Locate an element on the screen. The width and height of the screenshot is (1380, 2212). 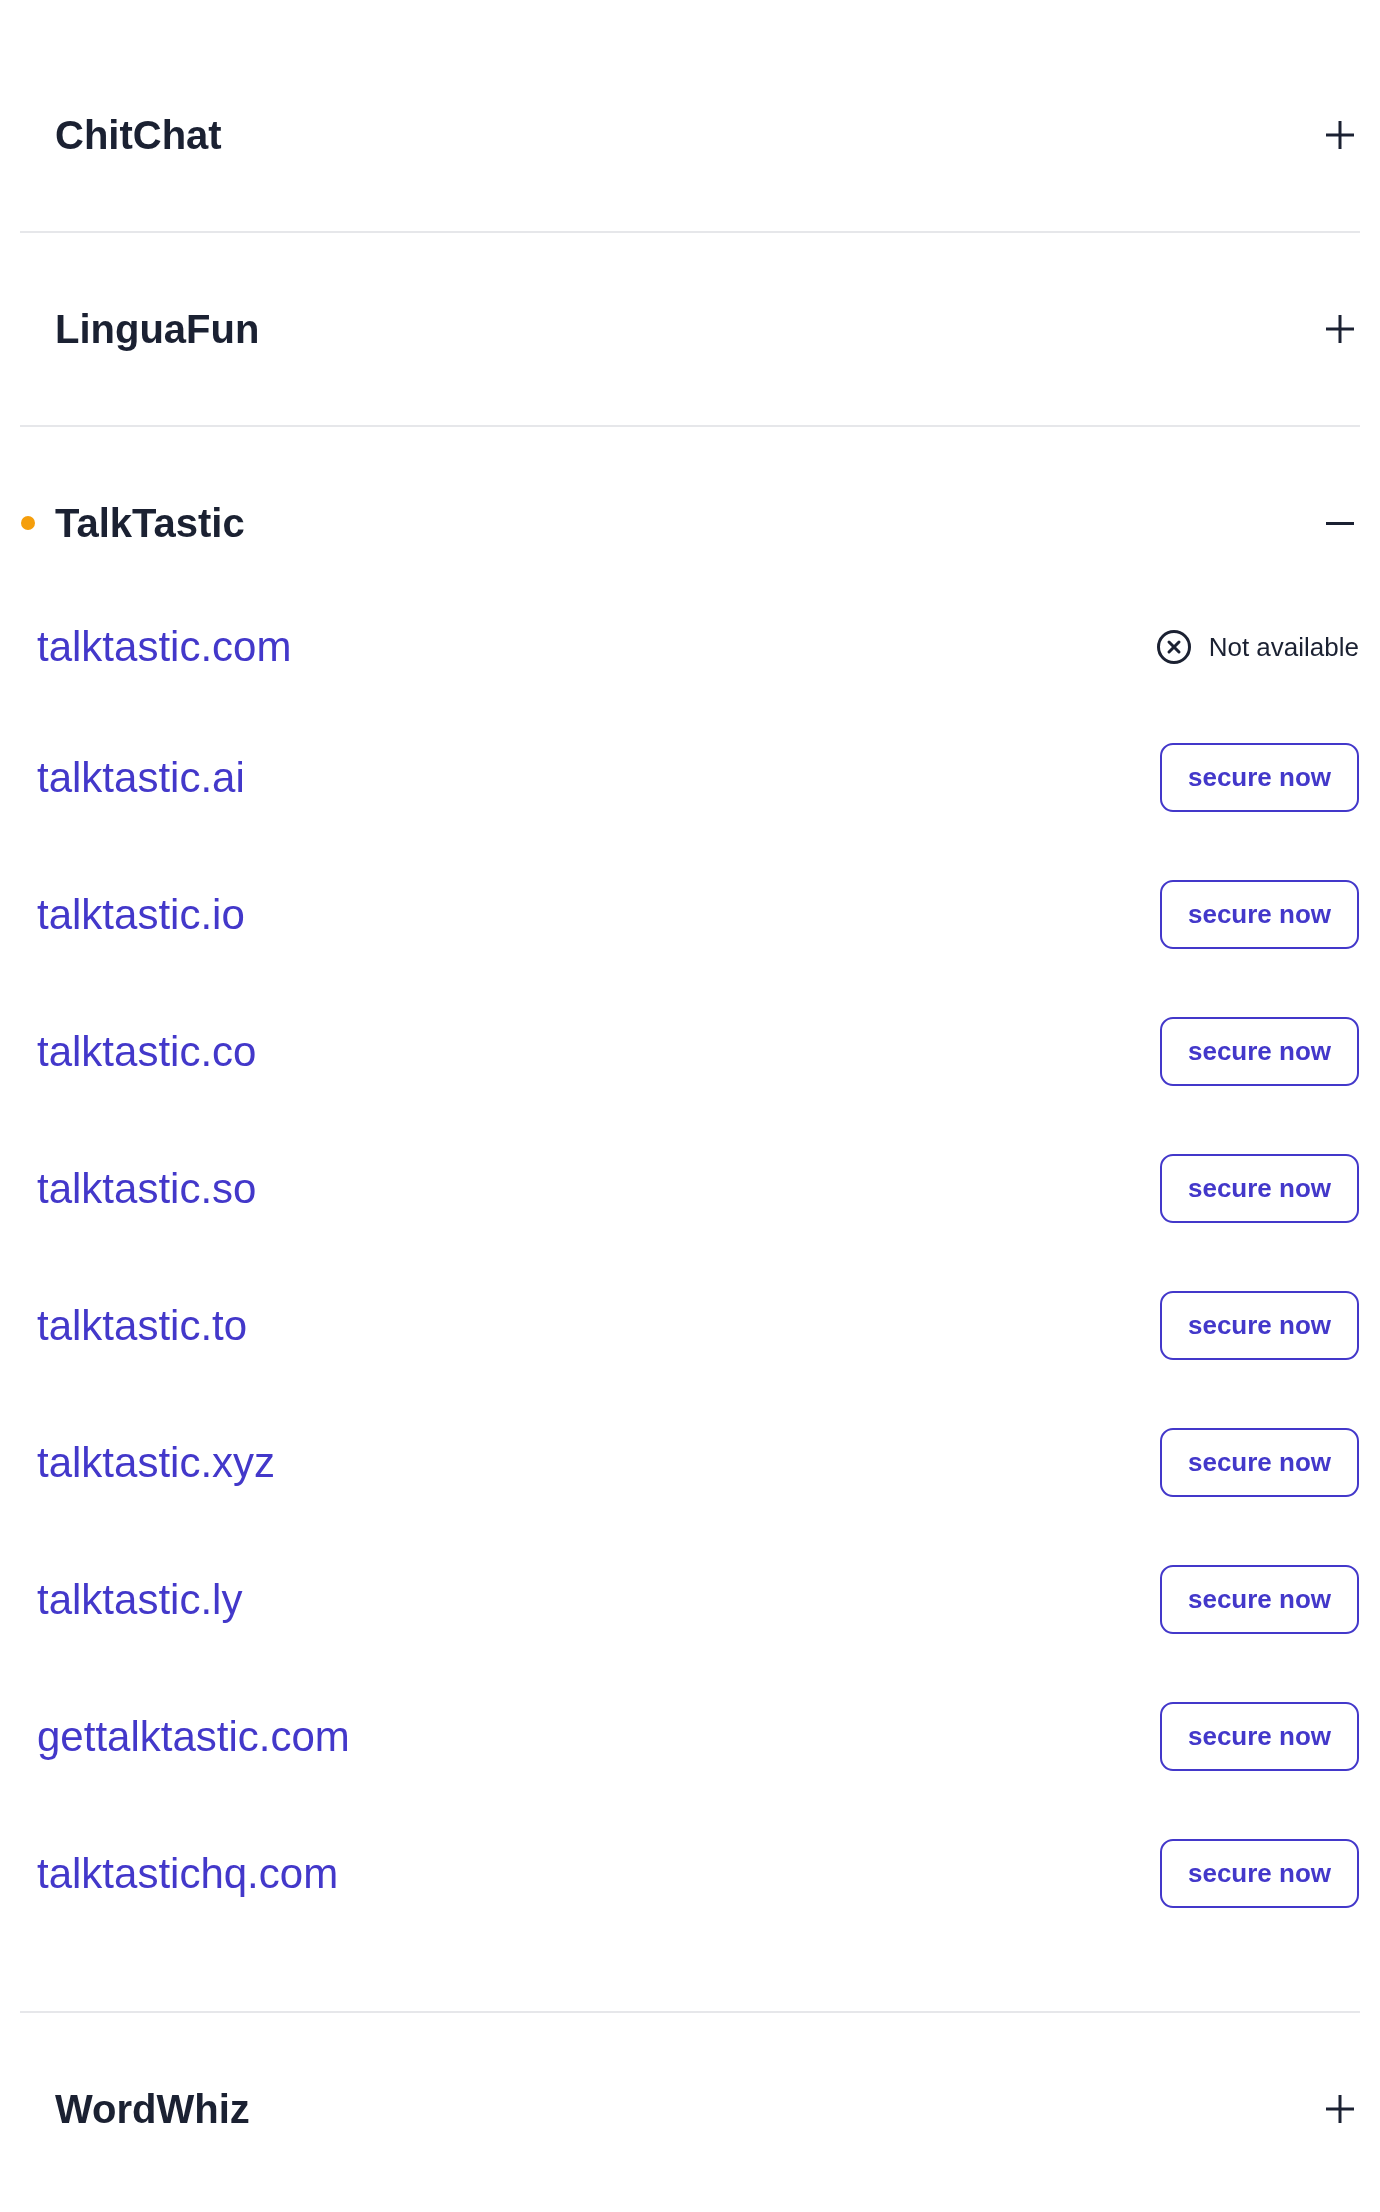
domain-link: talktastic.to is located at coordinates (142, 1325).